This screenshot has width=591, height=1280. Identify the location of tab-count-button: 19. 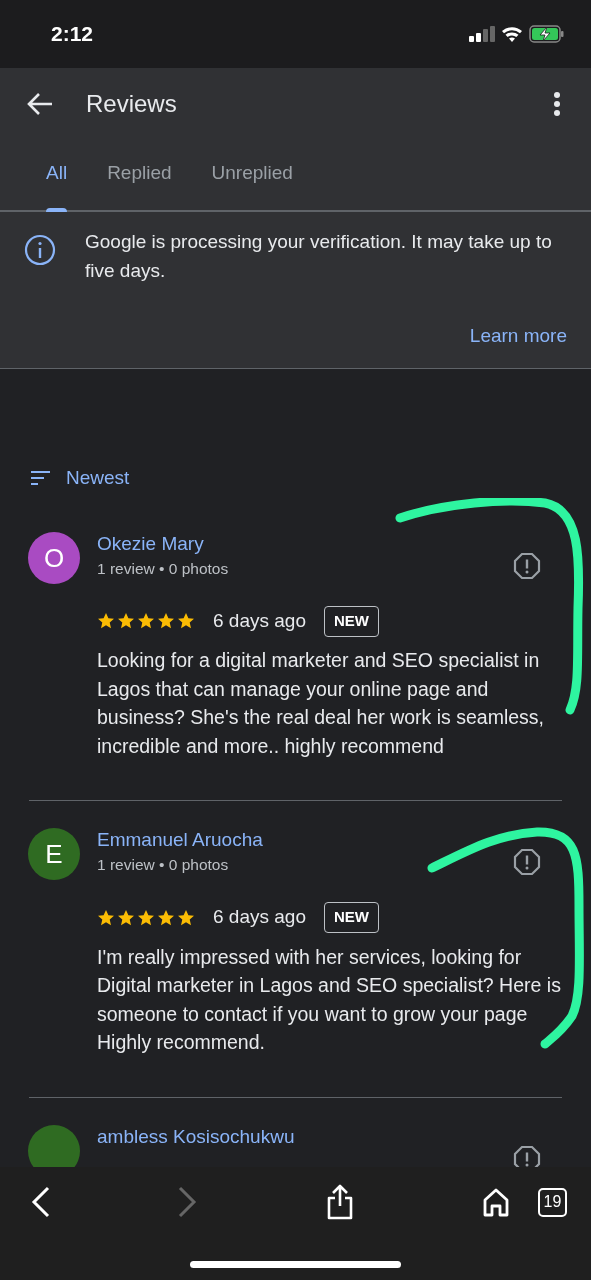
(552, 1202).